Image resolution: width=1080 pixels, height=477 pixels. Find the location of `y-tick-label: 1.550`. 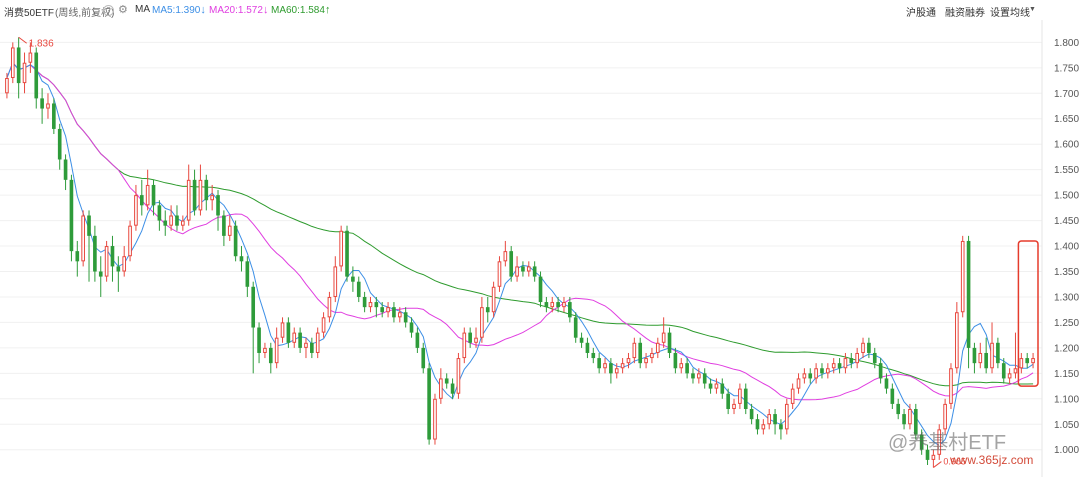

y-tick-label: 1.550 is located at coordinates (1066, 170).